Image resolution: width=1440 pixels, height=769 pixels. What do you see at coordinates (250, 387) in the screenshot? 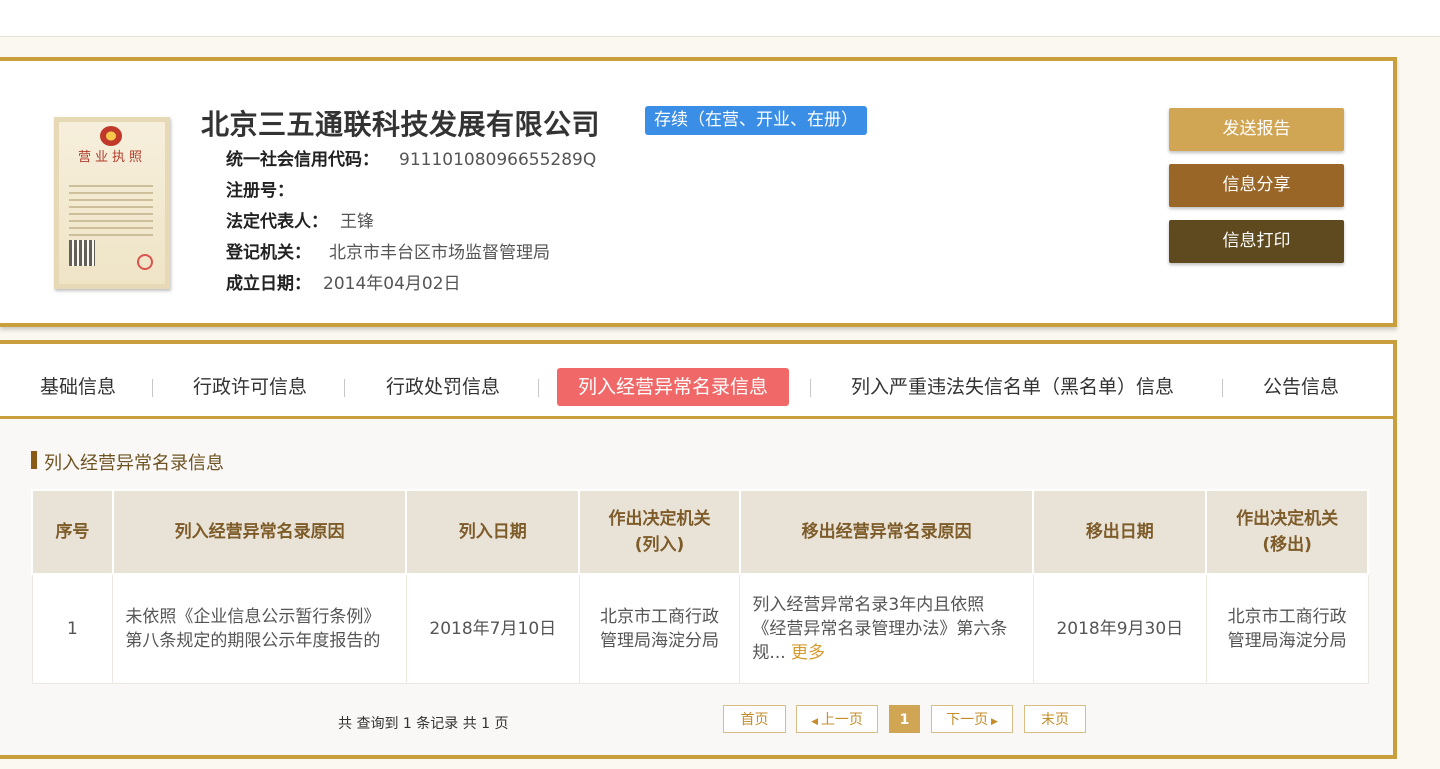
I see `tab-administrative-license: 行政许可信息` at bounding box center [250, 387].